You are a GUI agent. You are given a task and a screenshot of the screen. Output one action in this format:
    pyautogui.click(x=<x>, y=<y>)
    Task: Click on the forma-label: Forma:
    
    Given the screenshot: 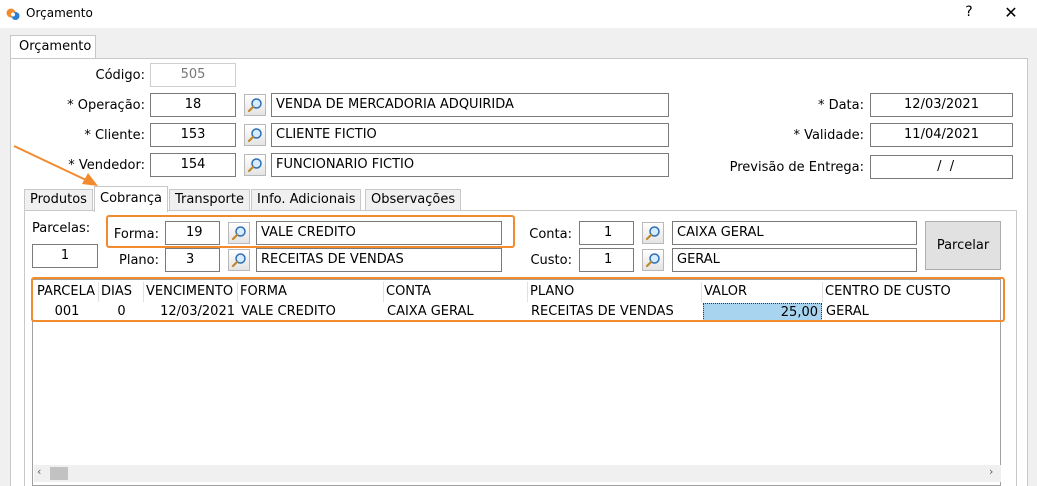 What is the action you would take?
    pyautogui.click(x=136, y=234)
    